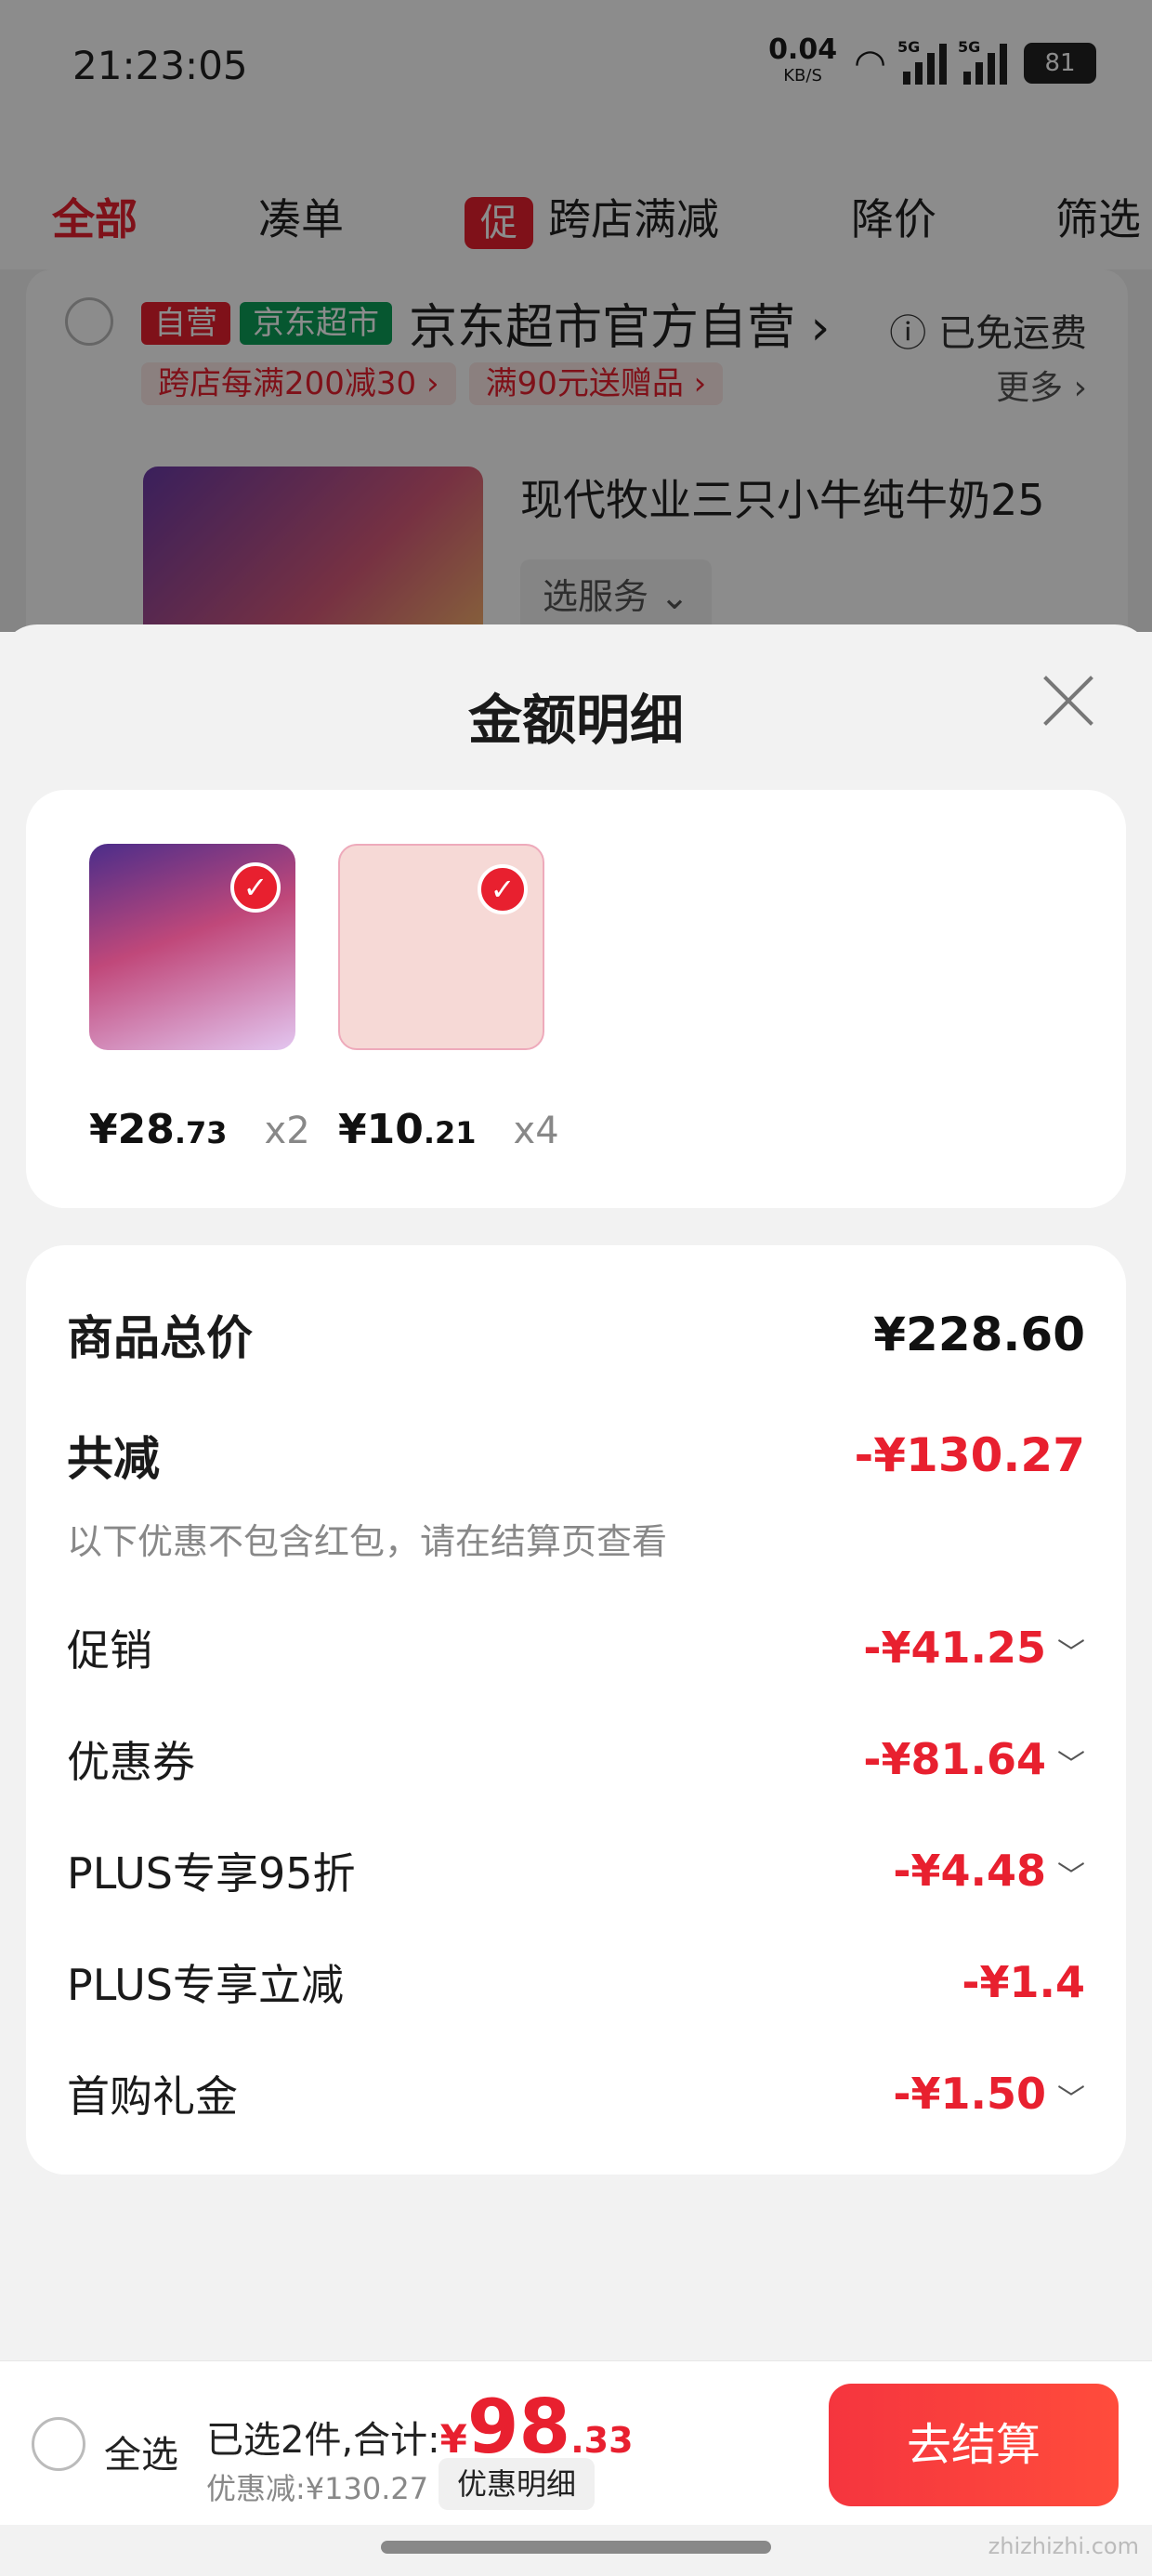  Describe the element at coordinates (287, 1131) in the screenshot. I see `item-quantity: x2` at that location.